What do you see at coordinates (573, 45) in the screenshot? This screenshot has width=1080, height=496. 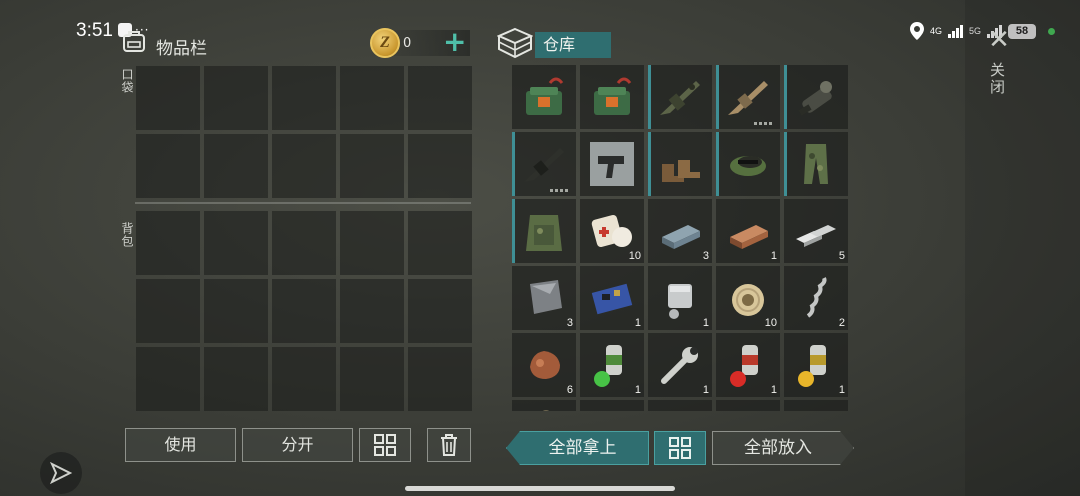 I see `storage-title: 仓库` at bounding box center [573, 45].